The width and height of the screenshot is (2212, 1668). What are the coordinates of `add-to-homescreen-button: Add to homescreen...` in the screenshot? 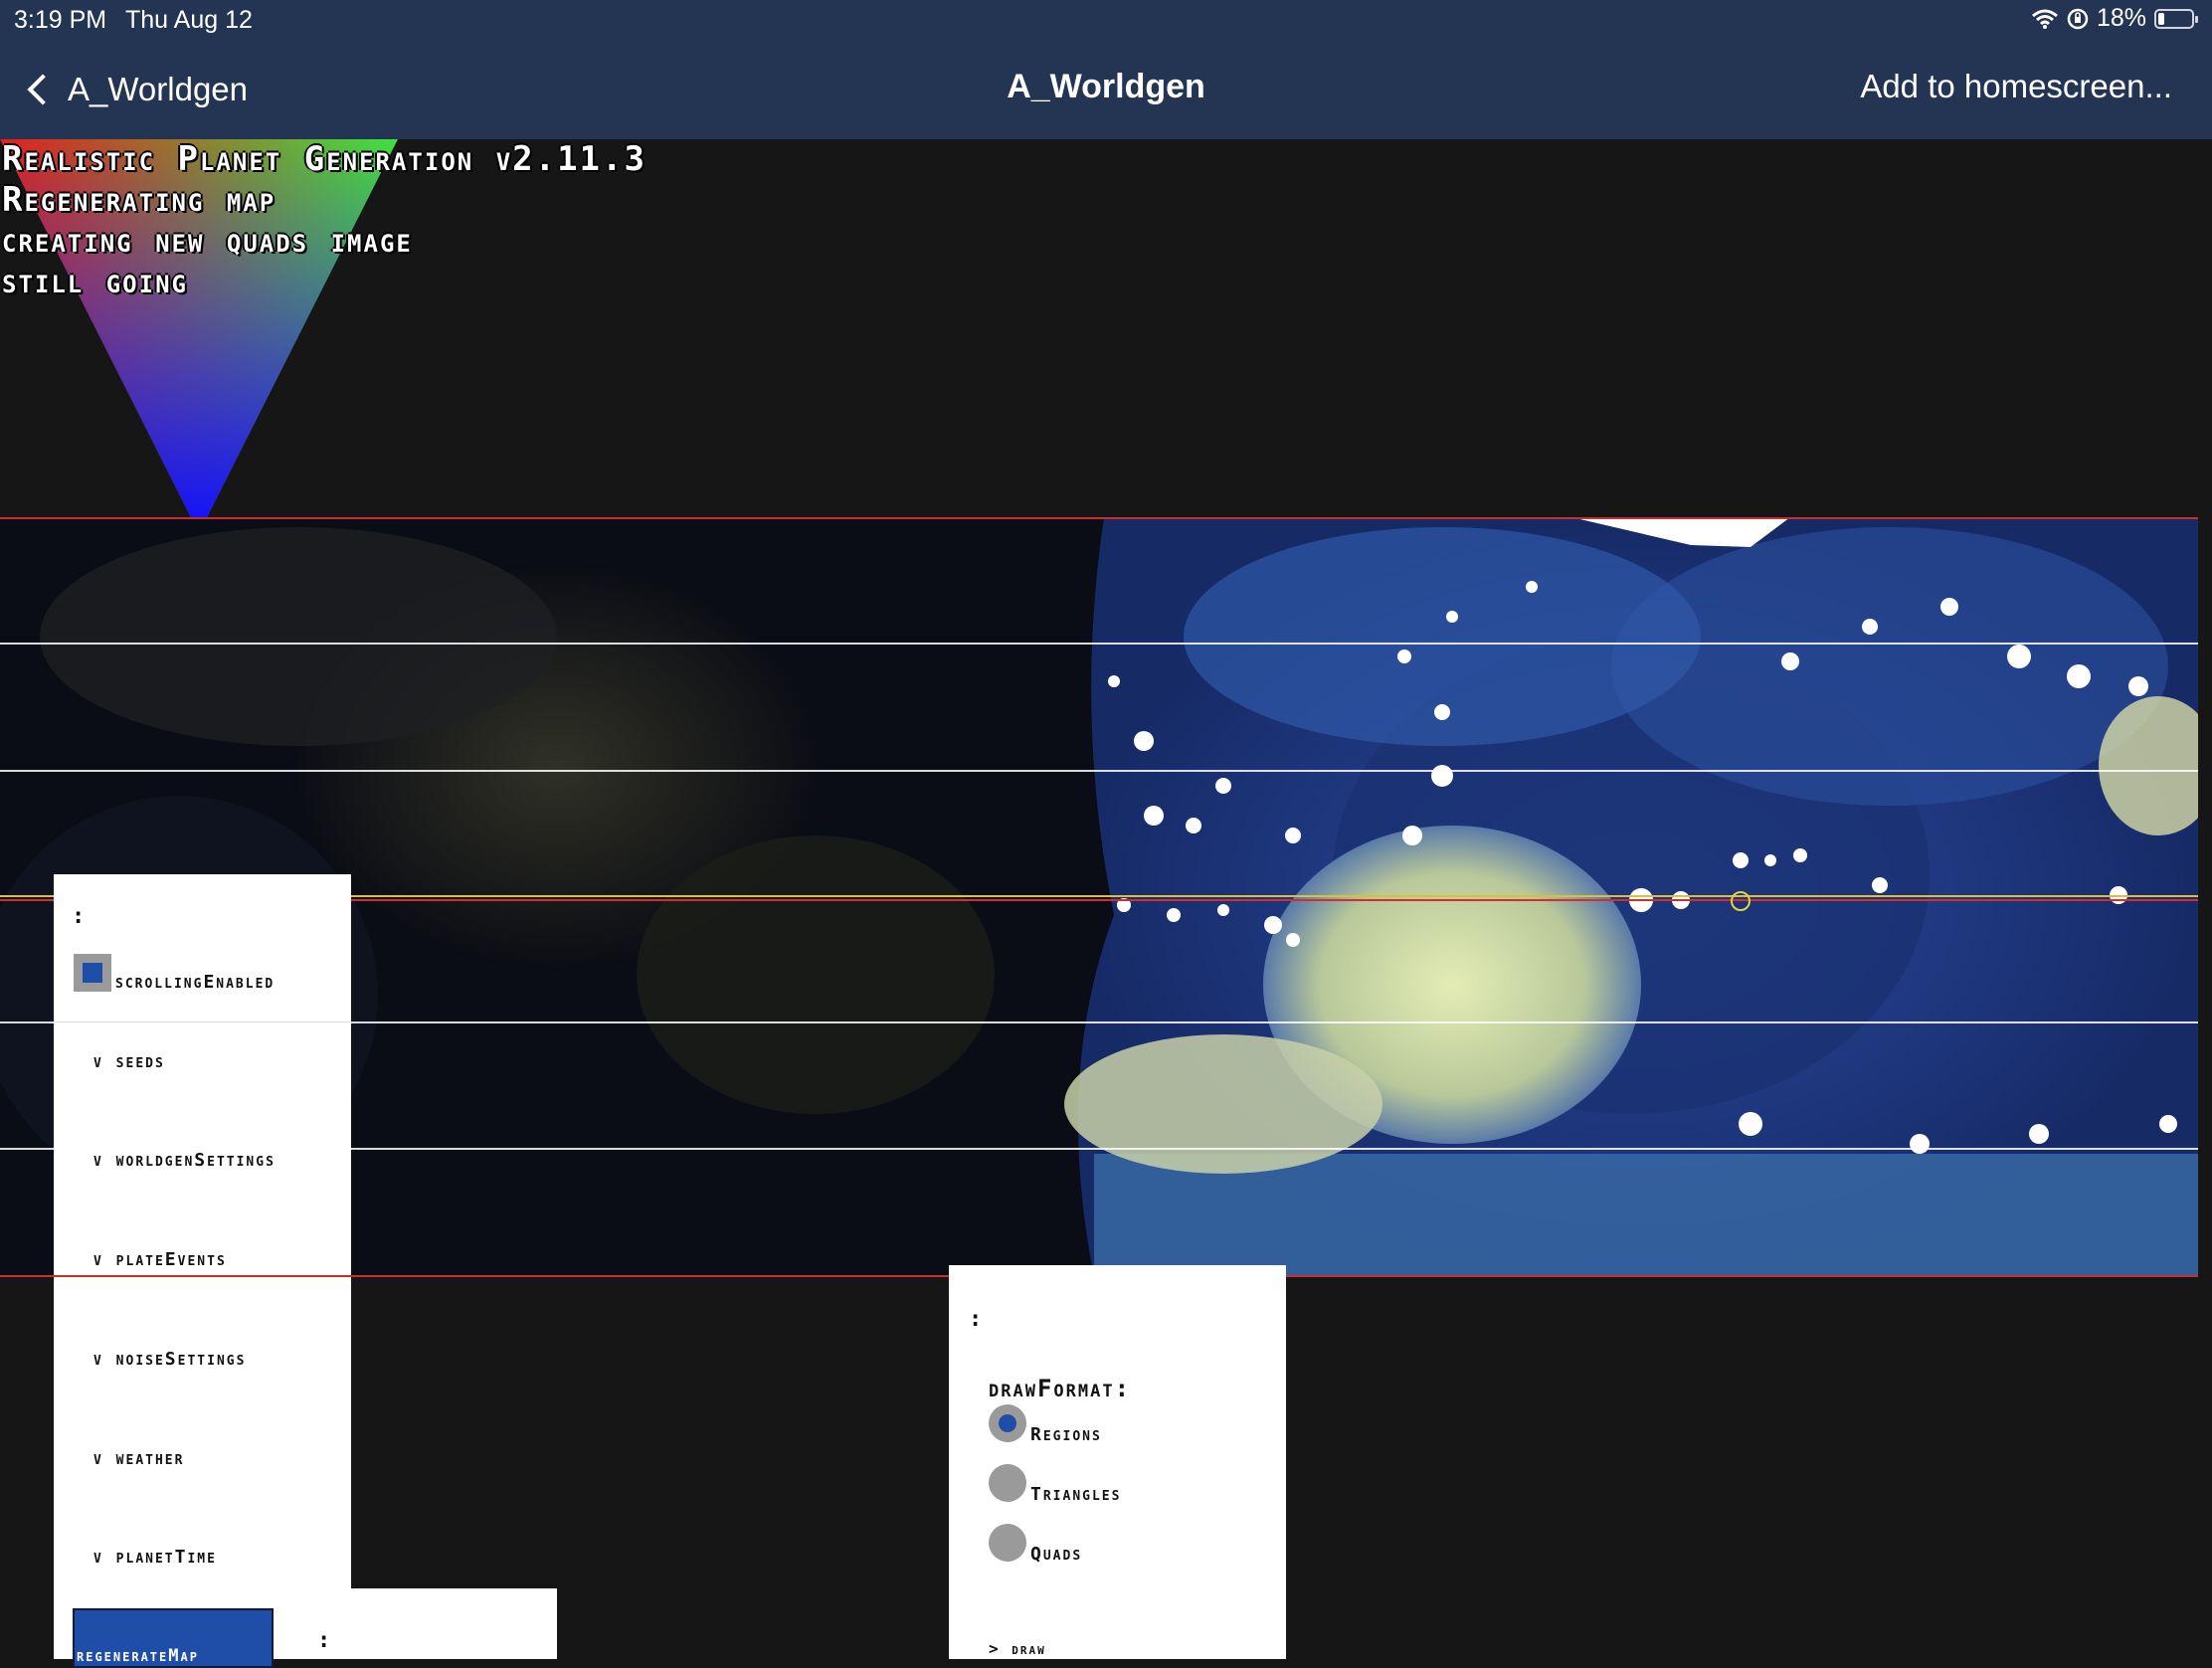 It's located at (2016, 86).